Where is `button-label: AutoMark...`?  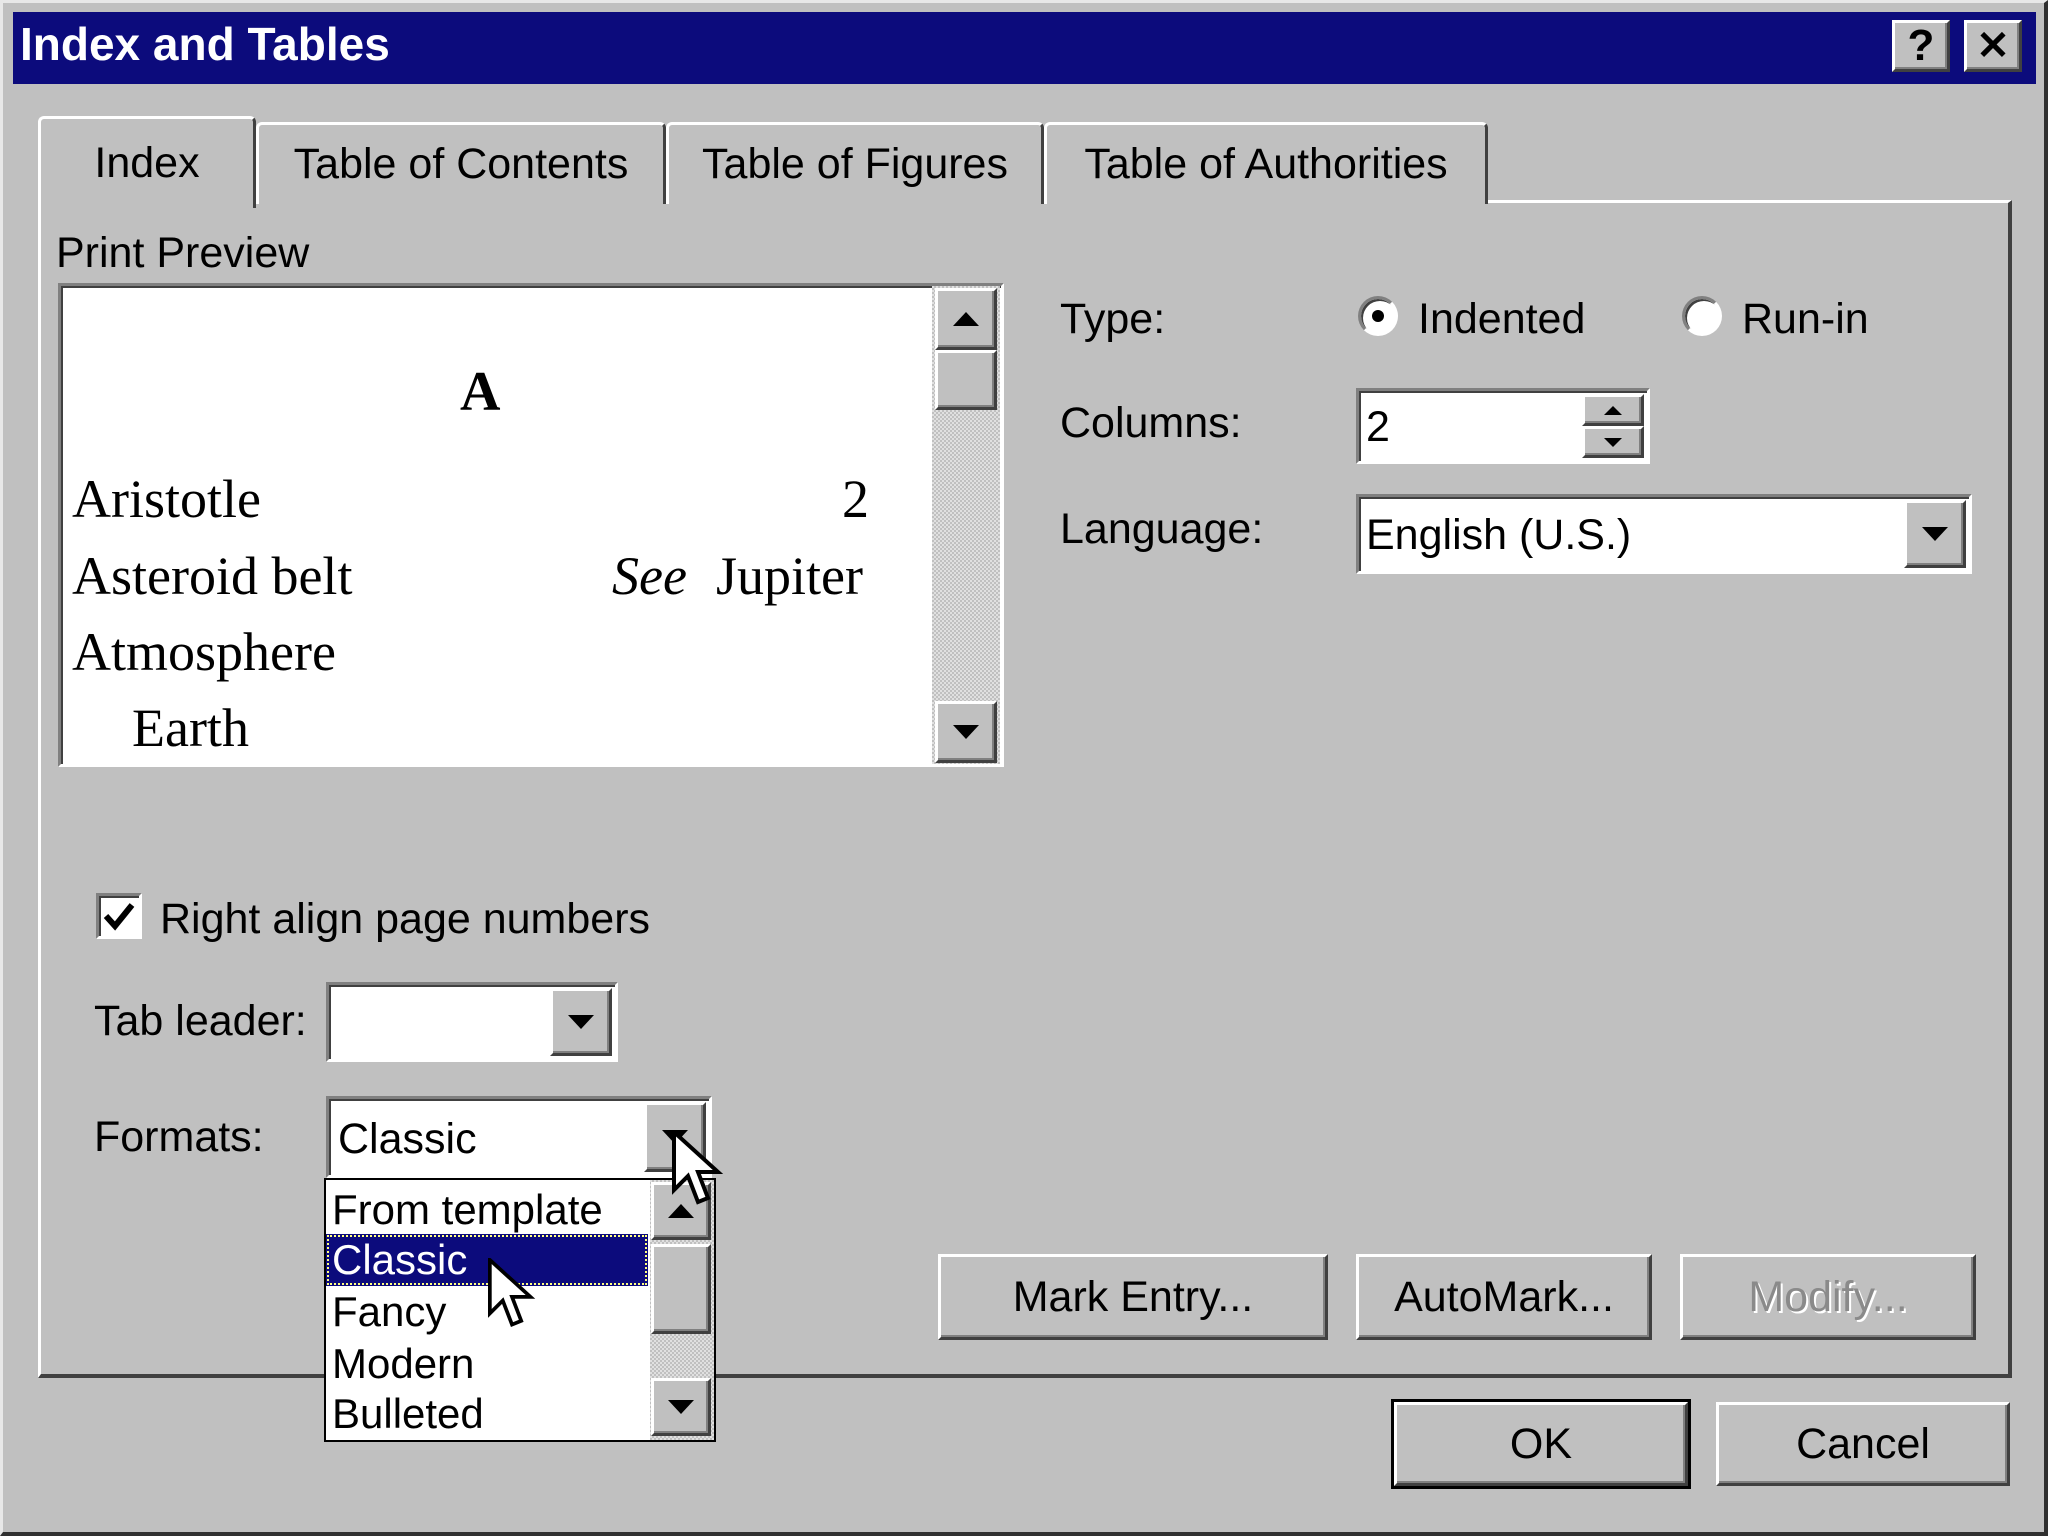 button-label: AutoMark... is located at coordinates (1504, 1296).